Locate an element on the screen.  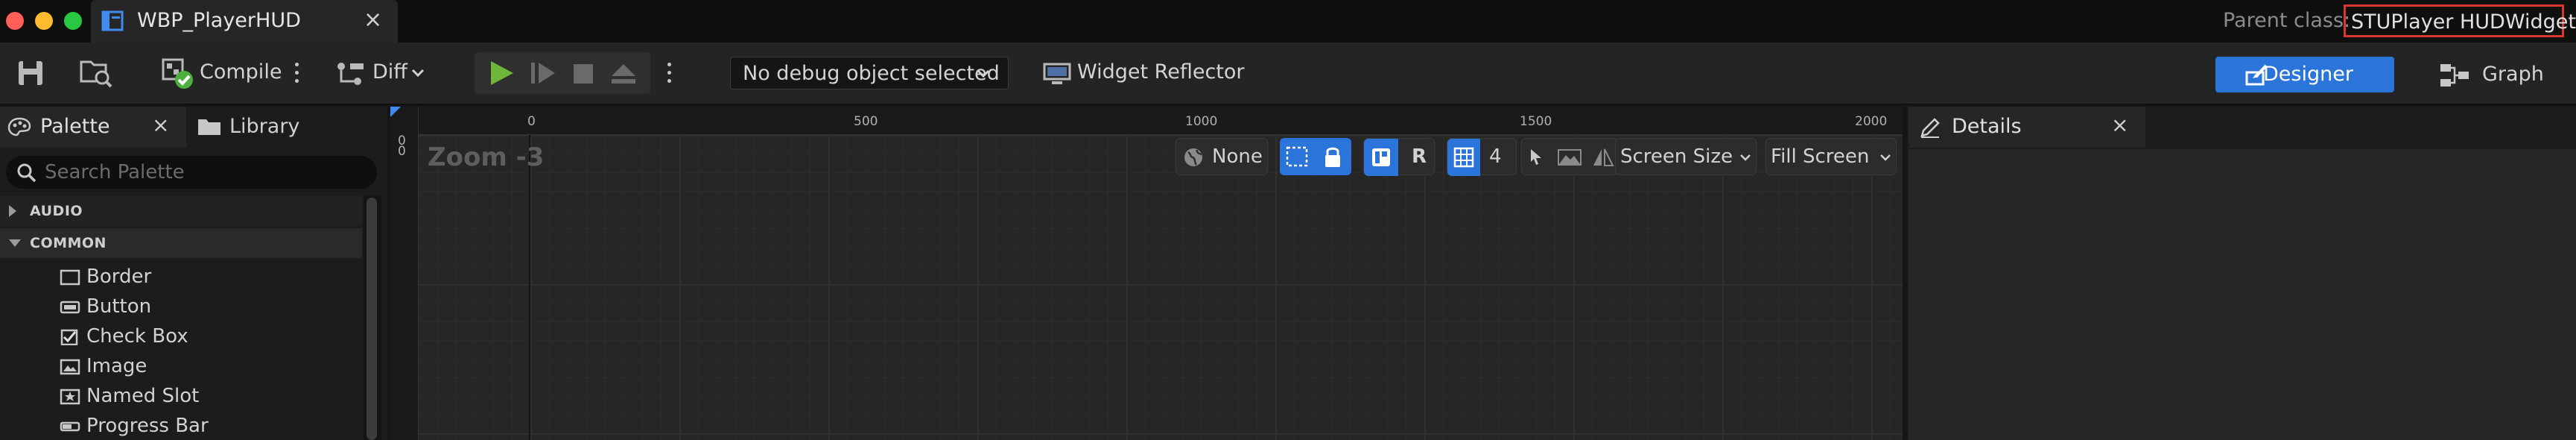
localization-preview-button: None is located at coordinates (1222, 156).